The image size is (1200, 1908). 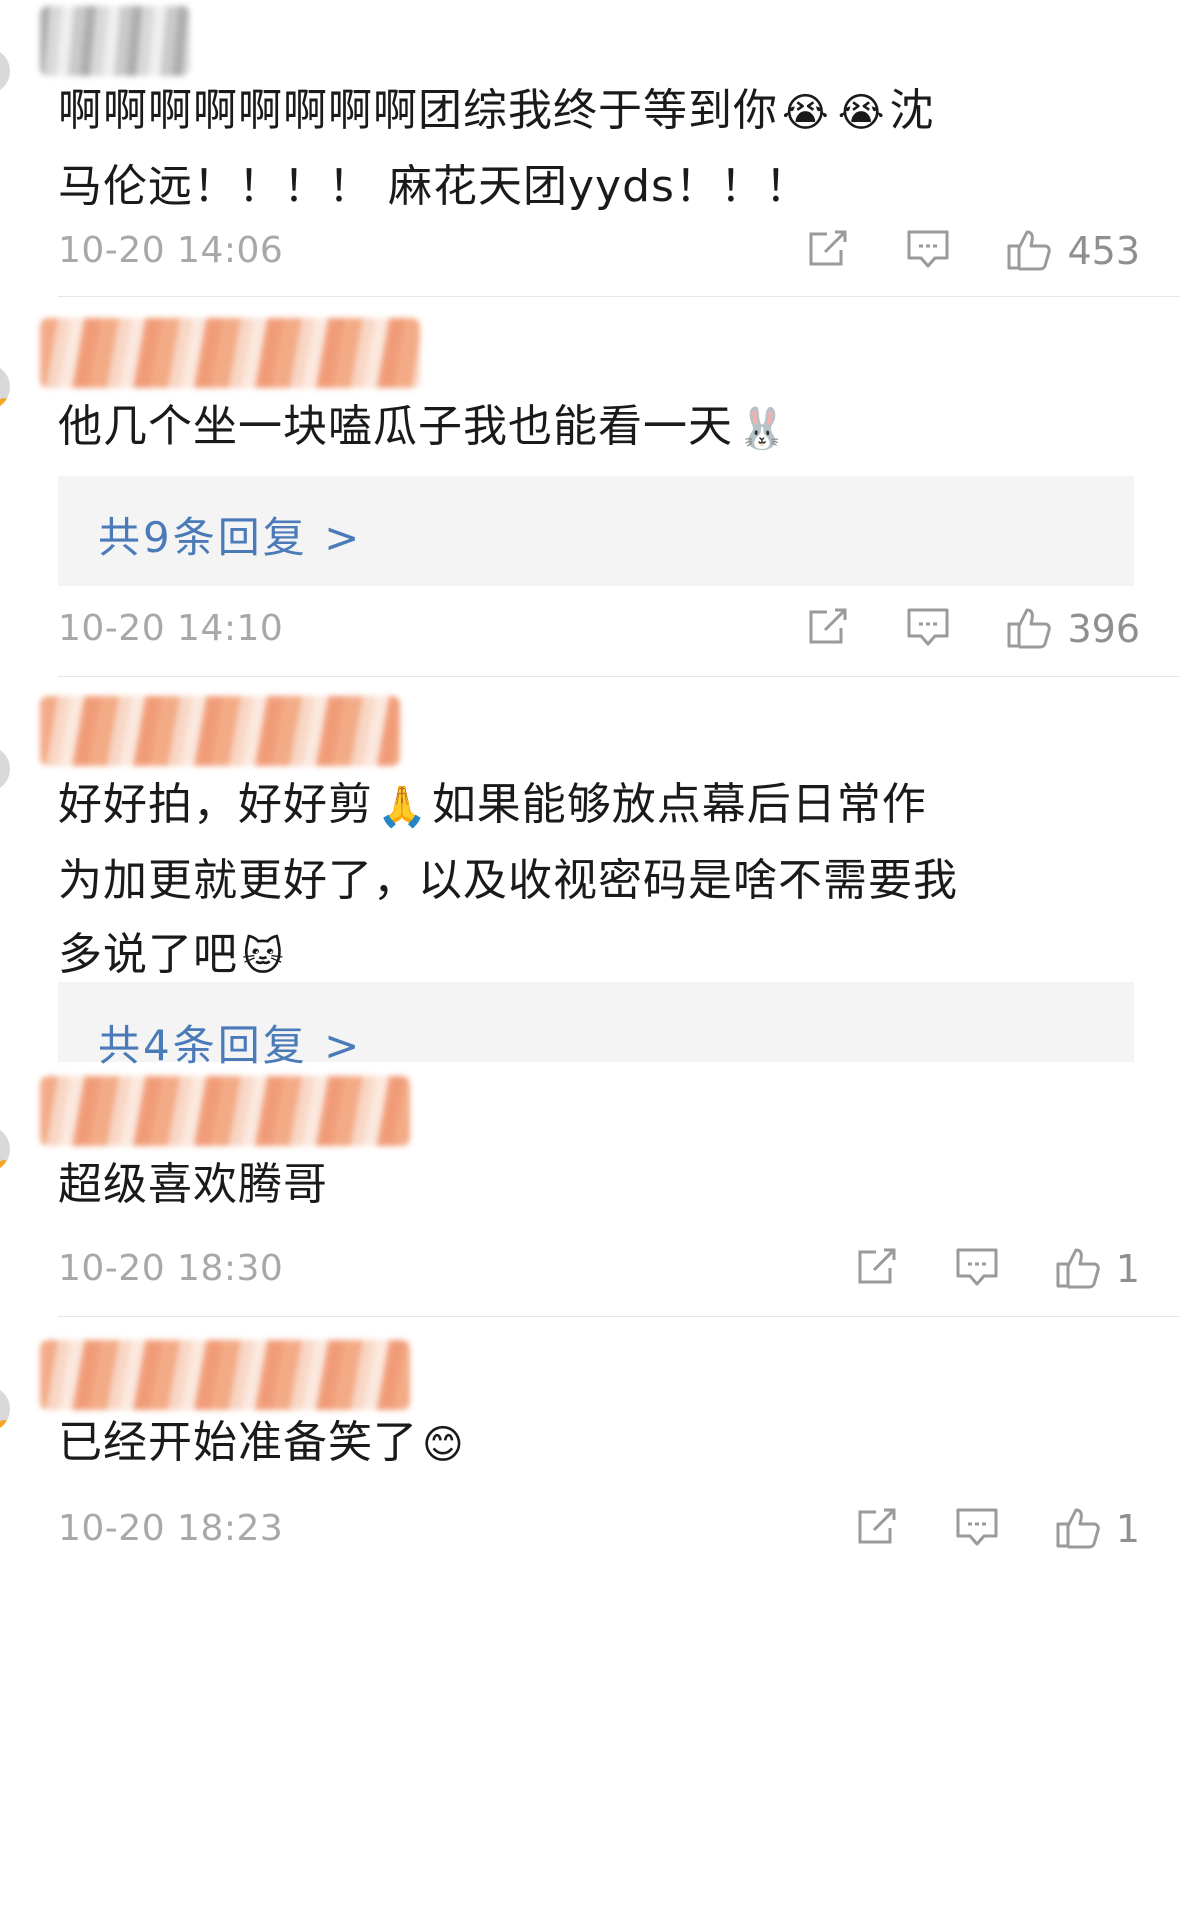 I want to click on like-count: 453, so click(x=1103, y=251).